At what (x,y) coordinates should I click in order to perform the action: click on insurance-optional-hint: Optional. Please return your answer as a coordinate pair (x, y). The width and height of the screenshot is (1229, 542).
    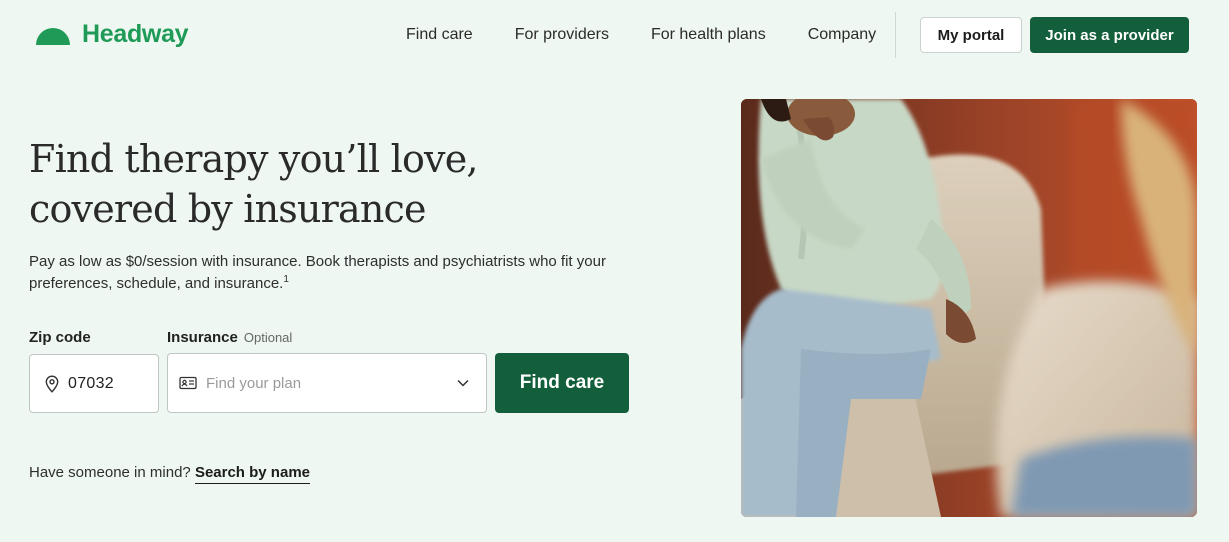
    Looking at the image, I should click on (268, 337).